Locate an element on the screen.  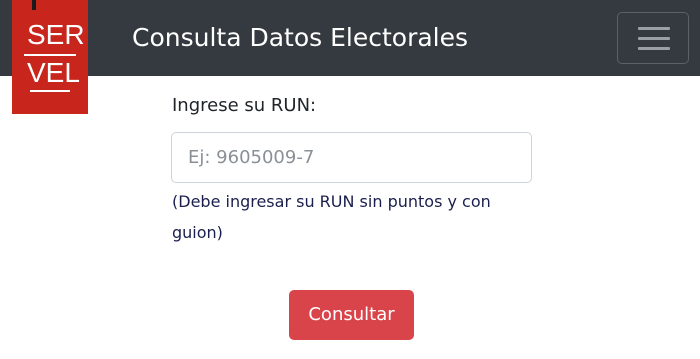
navbar-toggler-button is located at coordinates (653, 38).